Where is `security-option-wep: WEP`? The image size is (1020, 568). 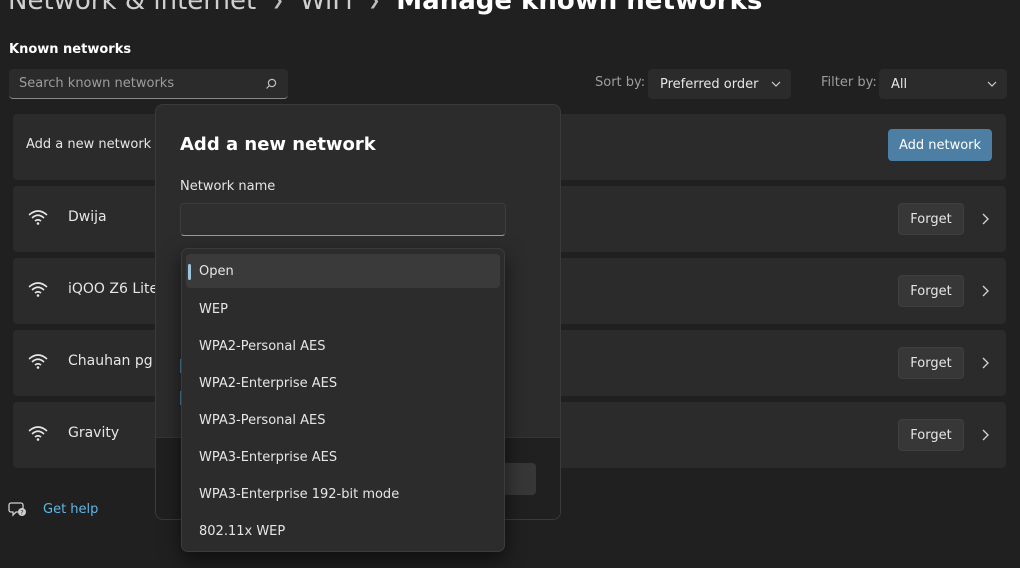 security-option-wep: WEP is located at coordinates (343, 309).